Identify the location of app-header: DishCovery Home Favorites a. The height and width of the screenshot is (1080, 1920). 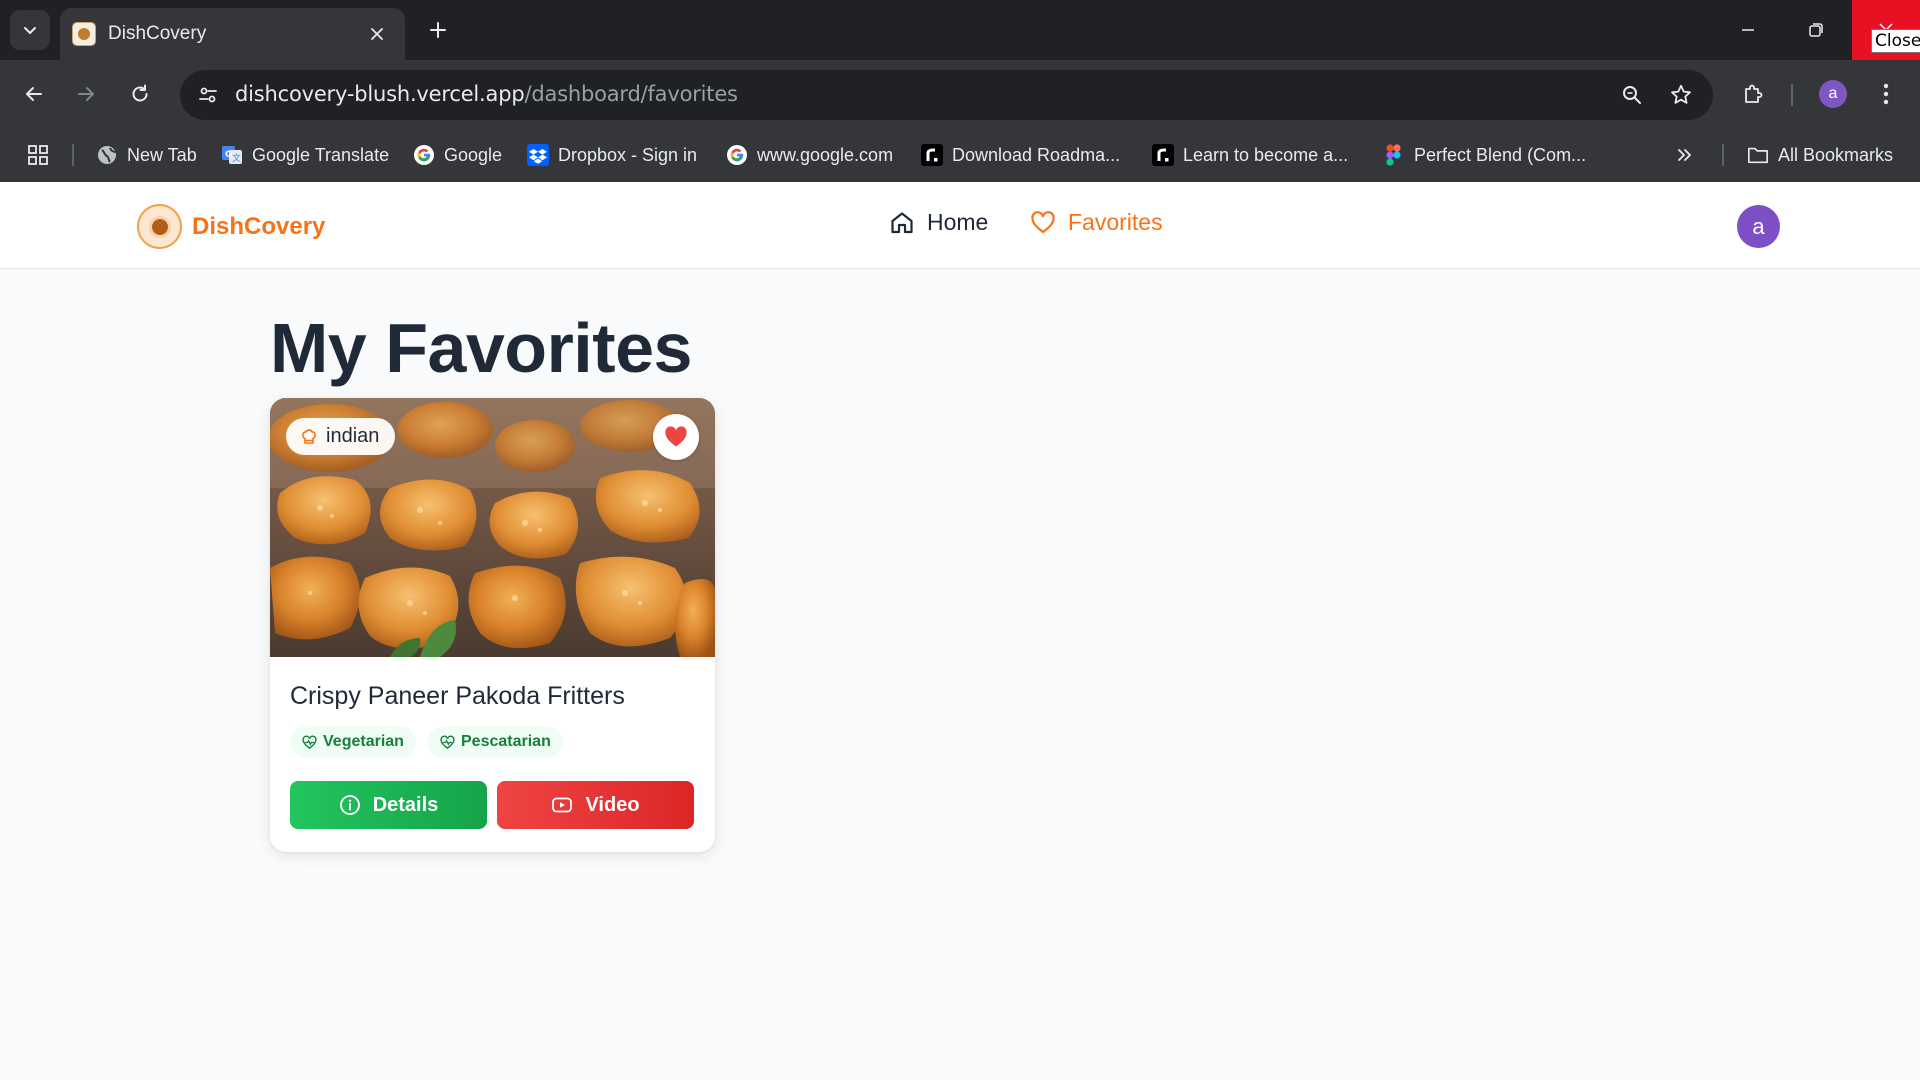
(960, 225).